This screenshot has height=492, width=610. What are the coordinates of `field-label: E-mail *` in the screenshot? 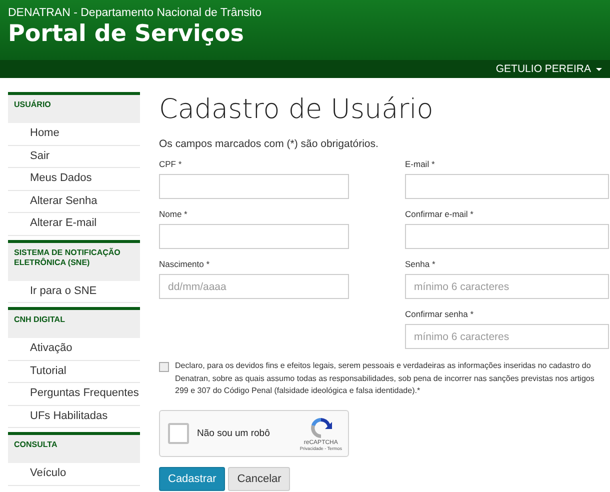 It's located at (420, 164).